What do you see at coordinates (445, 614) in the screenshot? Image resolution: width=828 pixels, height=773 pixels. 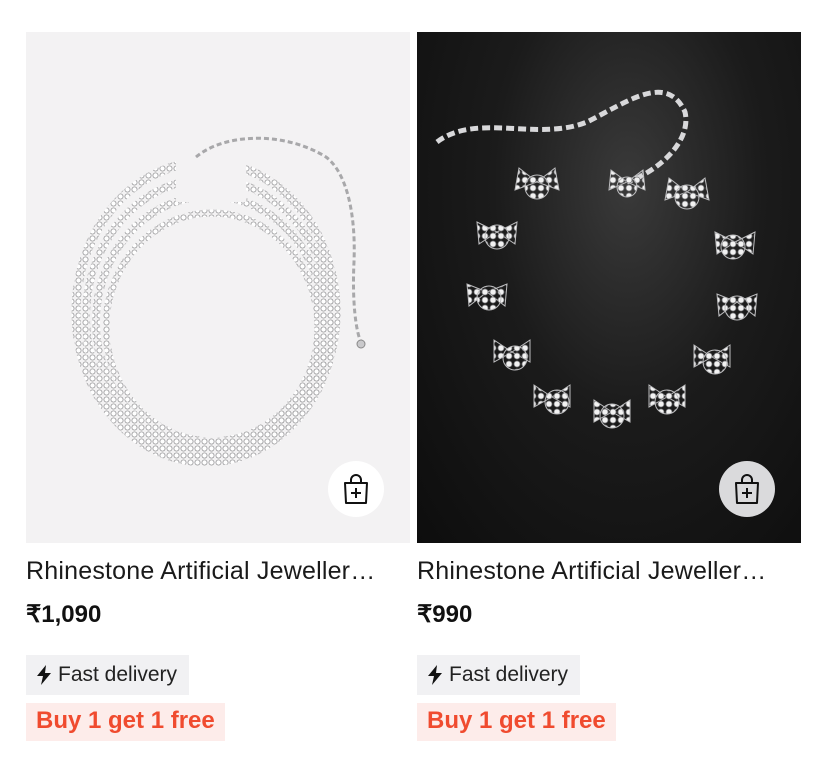 I see `product-price: ₹990` at bounding box center [445, 614].